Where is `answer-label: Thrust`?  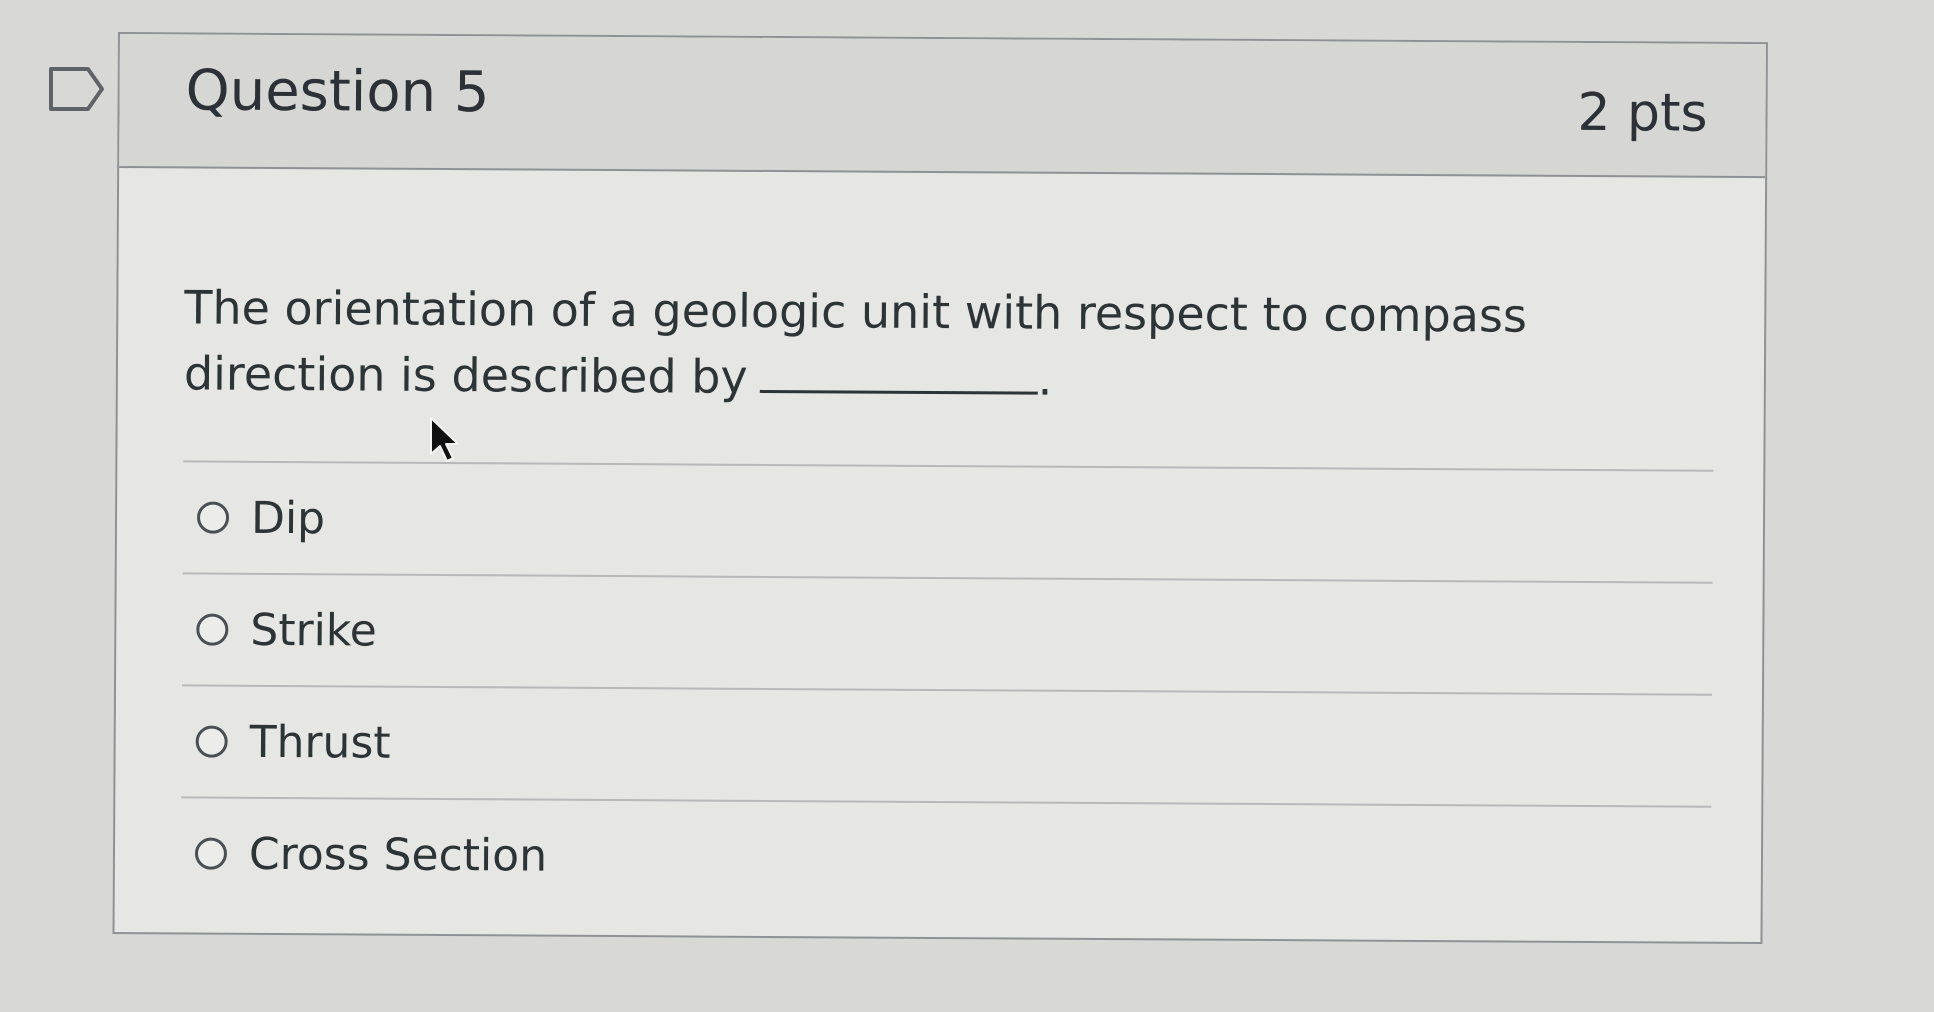
answer-label: Thrust is located at coordinates (320, 742).